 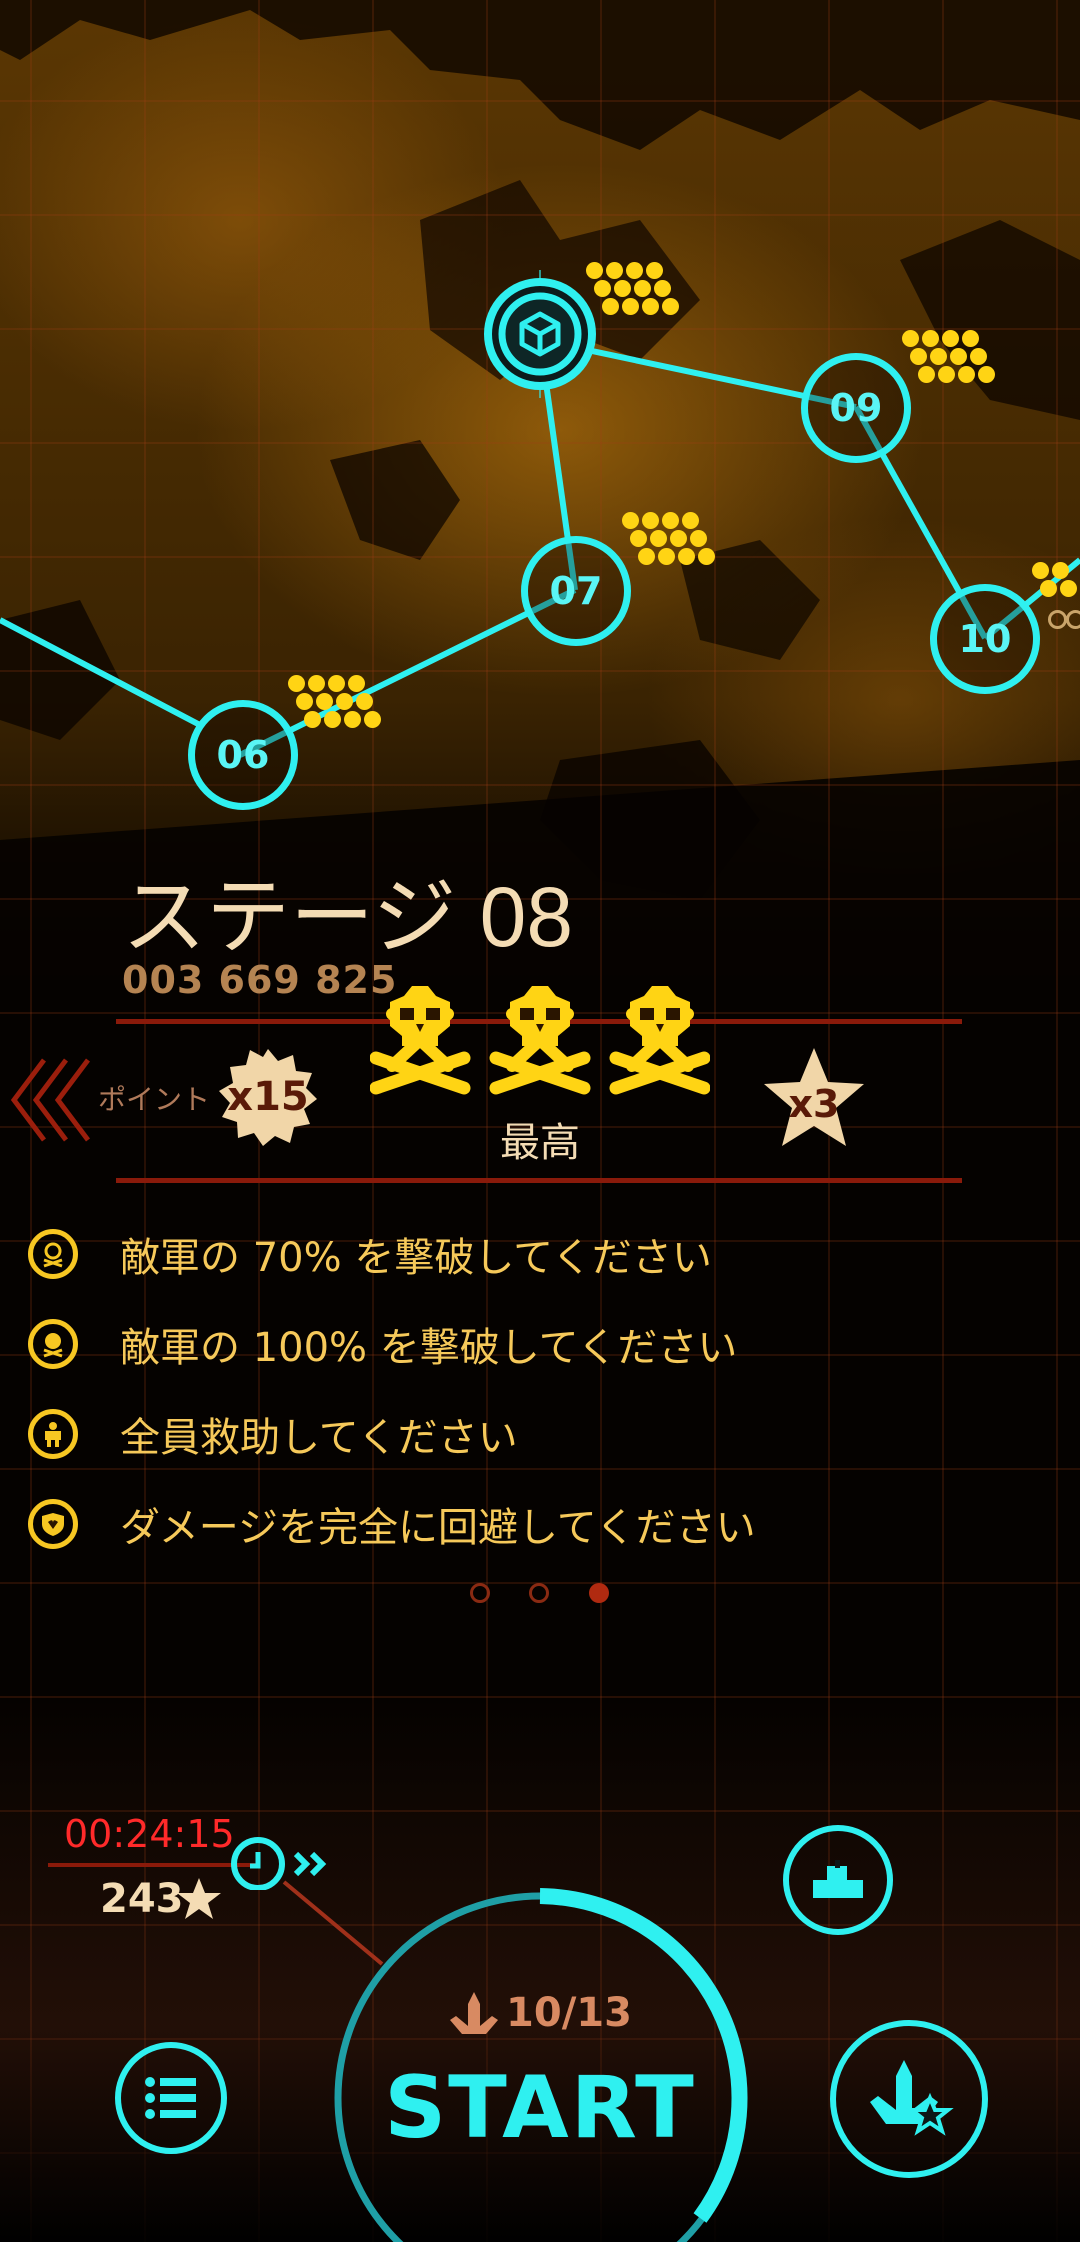 I want to click on stars-count: 243, so click(x=142, y=1899).